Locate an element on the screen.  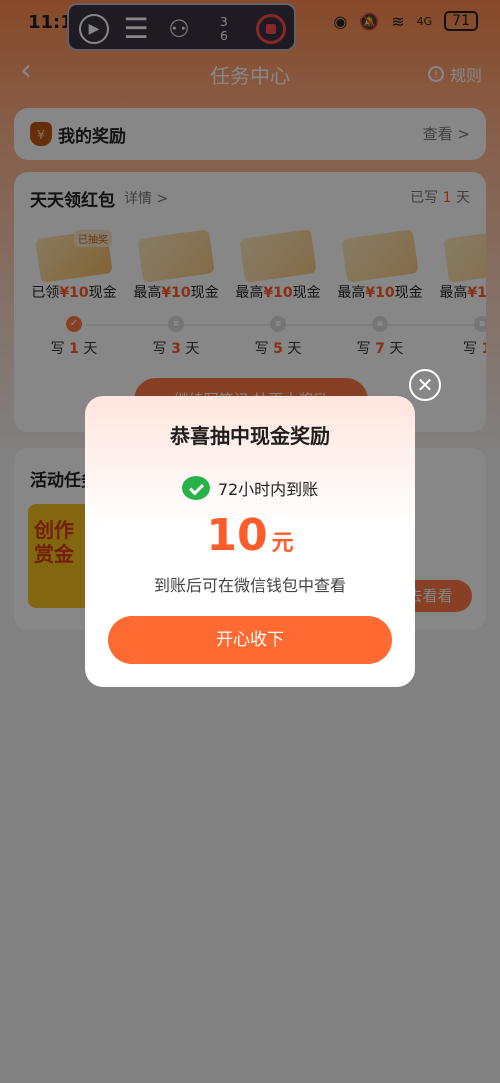
modal-title: 恭喜抽中现金奖励 is located at coordinates (250, 436).